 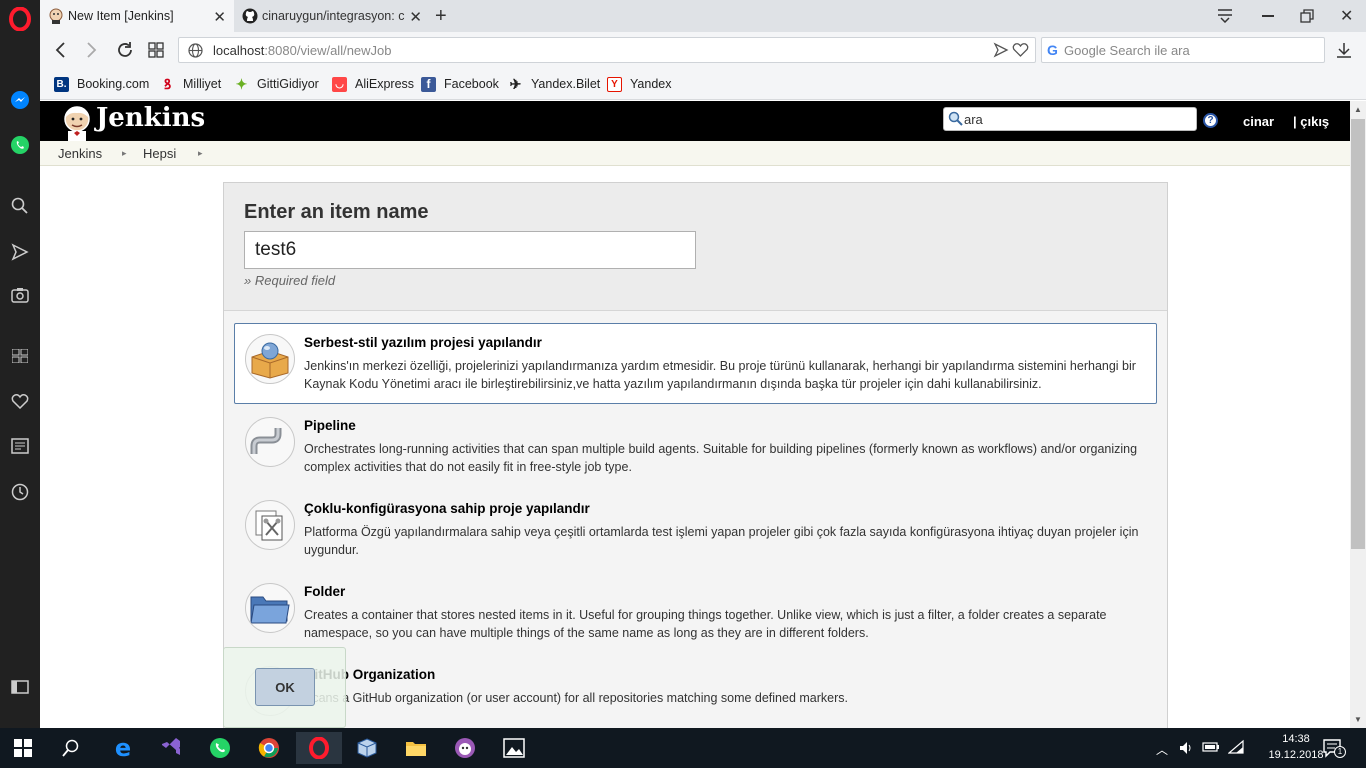 What do you see at coordinates (20, 401) in the screenshot?
I see `heart-icon` at bounding box center [20, 401].